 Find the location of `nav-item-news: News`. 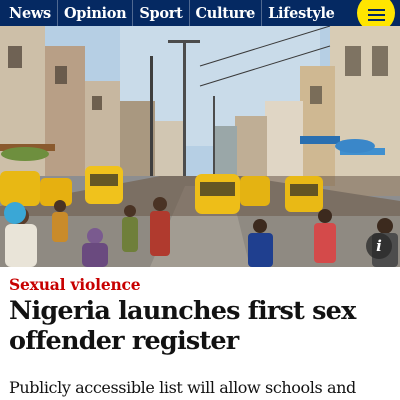

nav-item-news: News is located at coordinates (29, 13).